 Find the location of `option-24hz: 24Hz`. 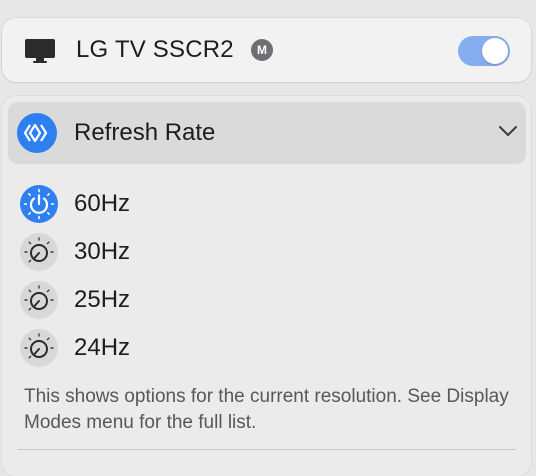

option-24hz: 24Hz is located at coordinates (168, 348).